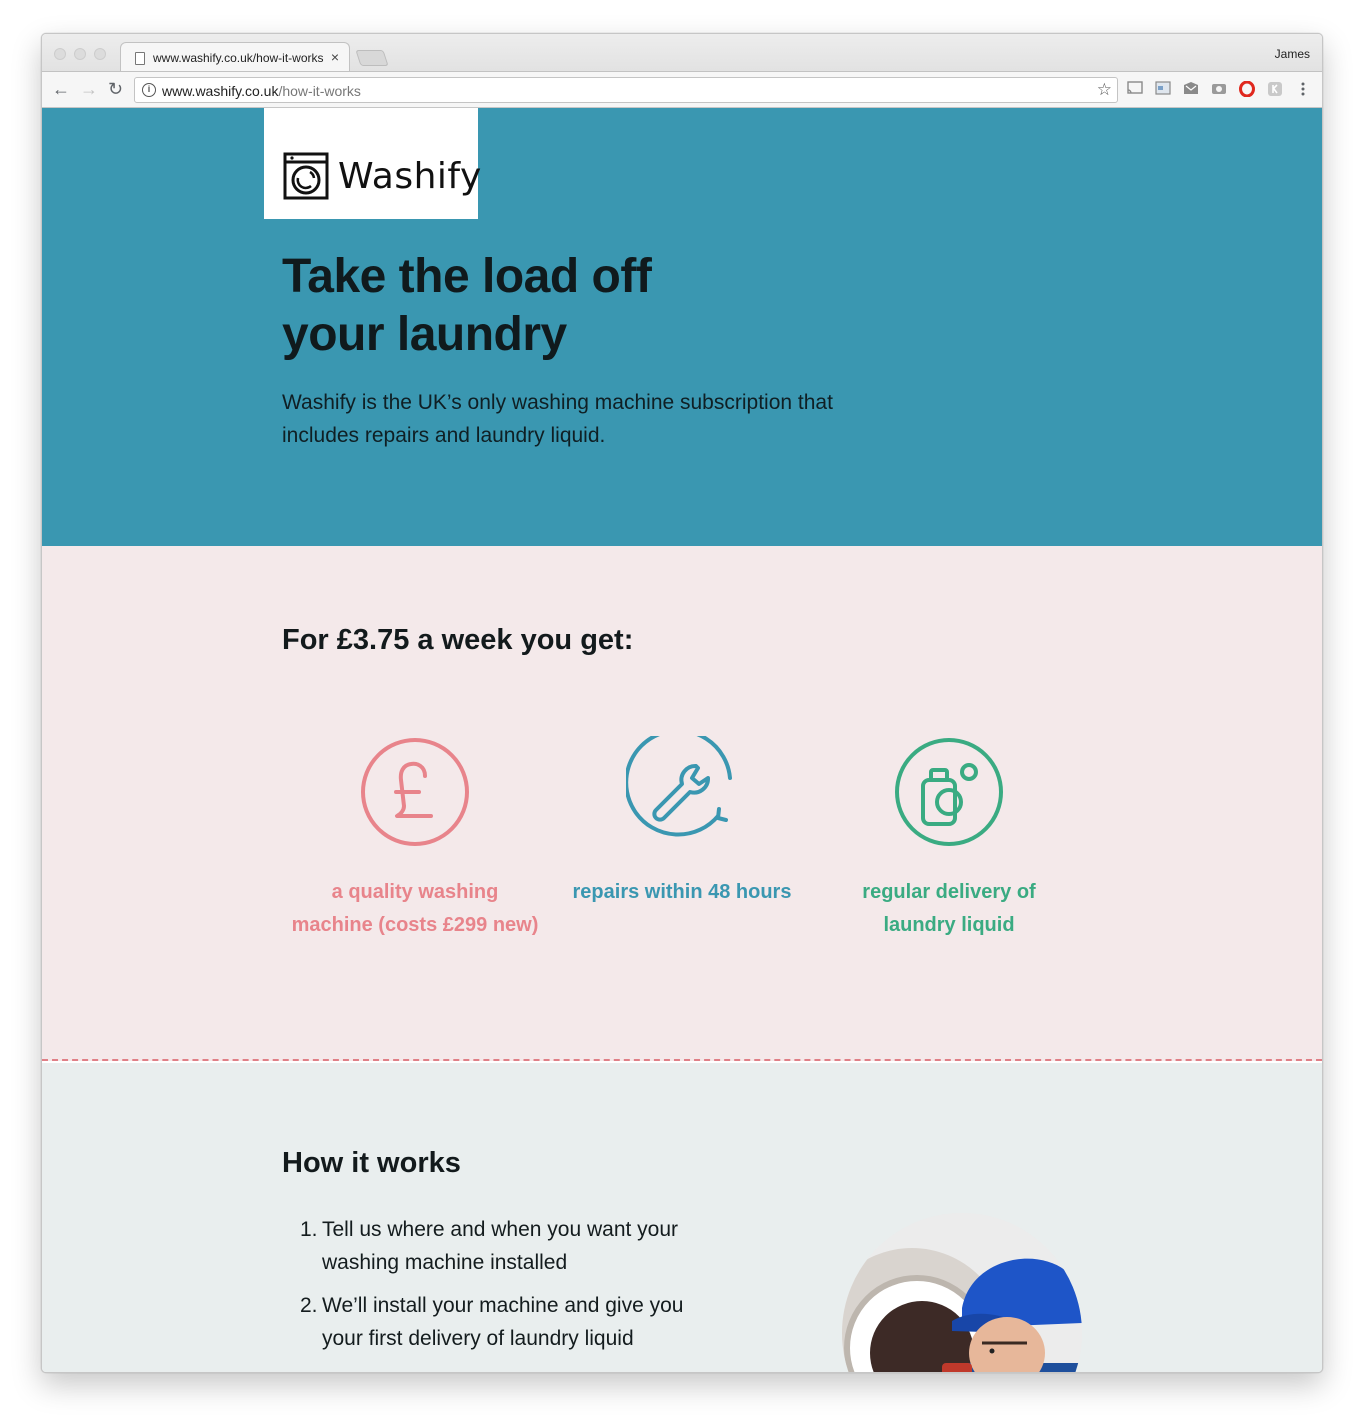 Image resolution: width=1364 pixels, height=1422 pixels. I want to click on zoom-window-button, so click(100, 54).